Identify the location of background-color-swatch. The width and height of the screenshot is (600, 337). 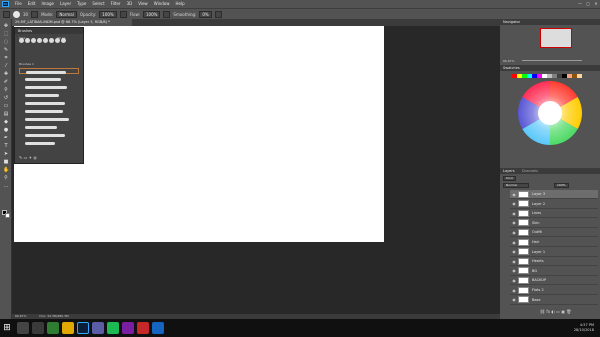
(7, 215).